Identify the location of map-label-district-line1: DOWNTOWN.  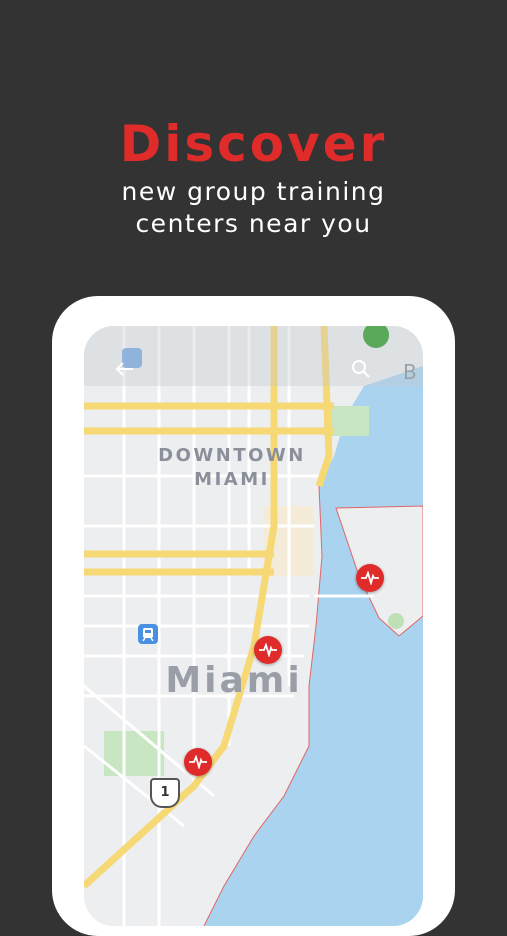
(232, 455).